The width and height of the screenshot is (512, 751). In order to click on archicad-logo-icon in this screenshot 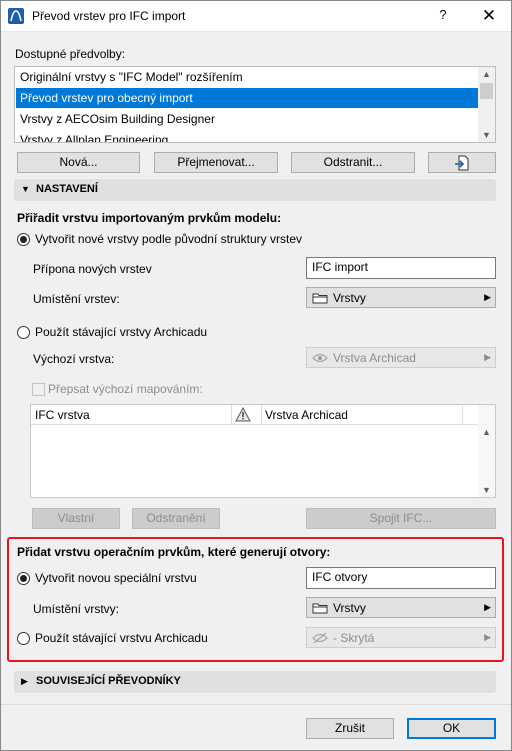, I will do `click(16, 16)`.